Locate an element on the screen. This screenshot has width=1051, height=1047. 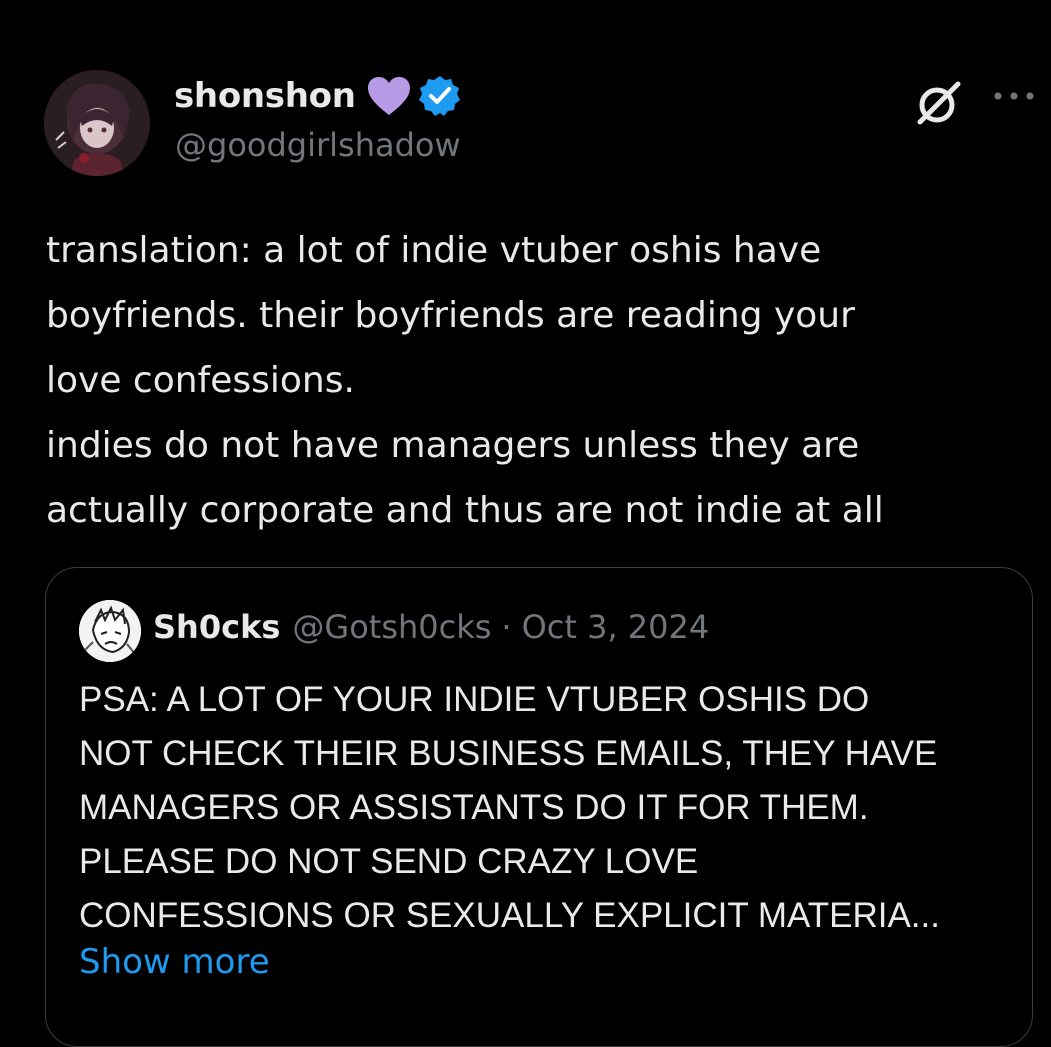
quoted-author-avatar-image is located at coordinates (110, 631).